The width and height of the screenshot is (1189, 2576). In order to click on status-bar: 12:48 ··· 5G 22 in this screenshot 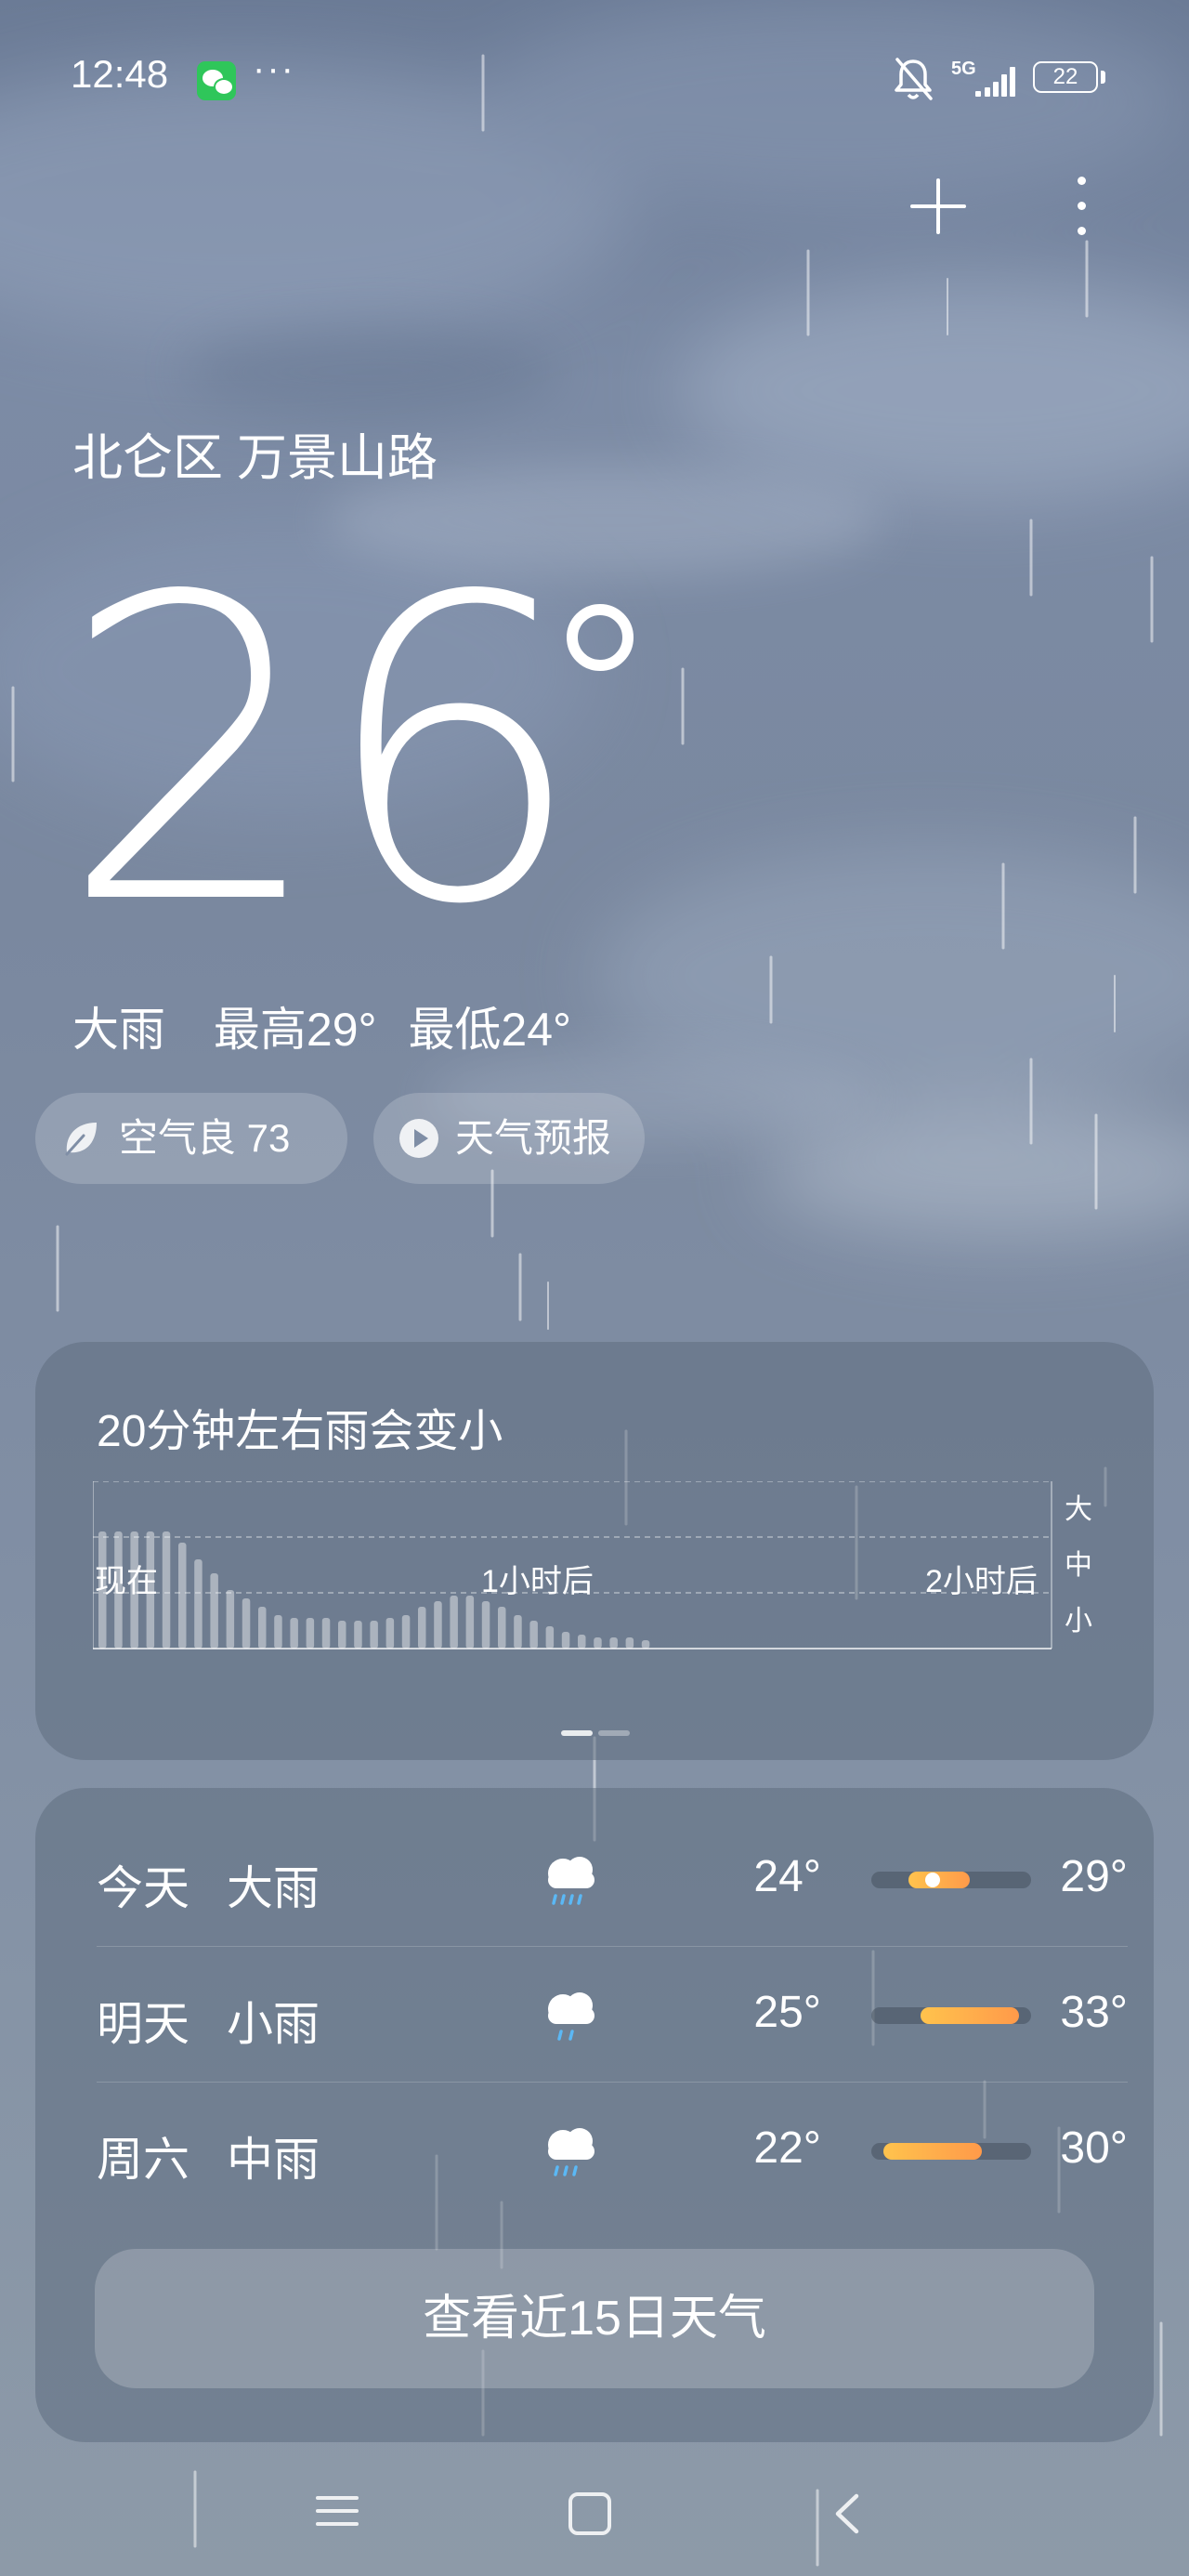, I will do `click(594, 74)`.